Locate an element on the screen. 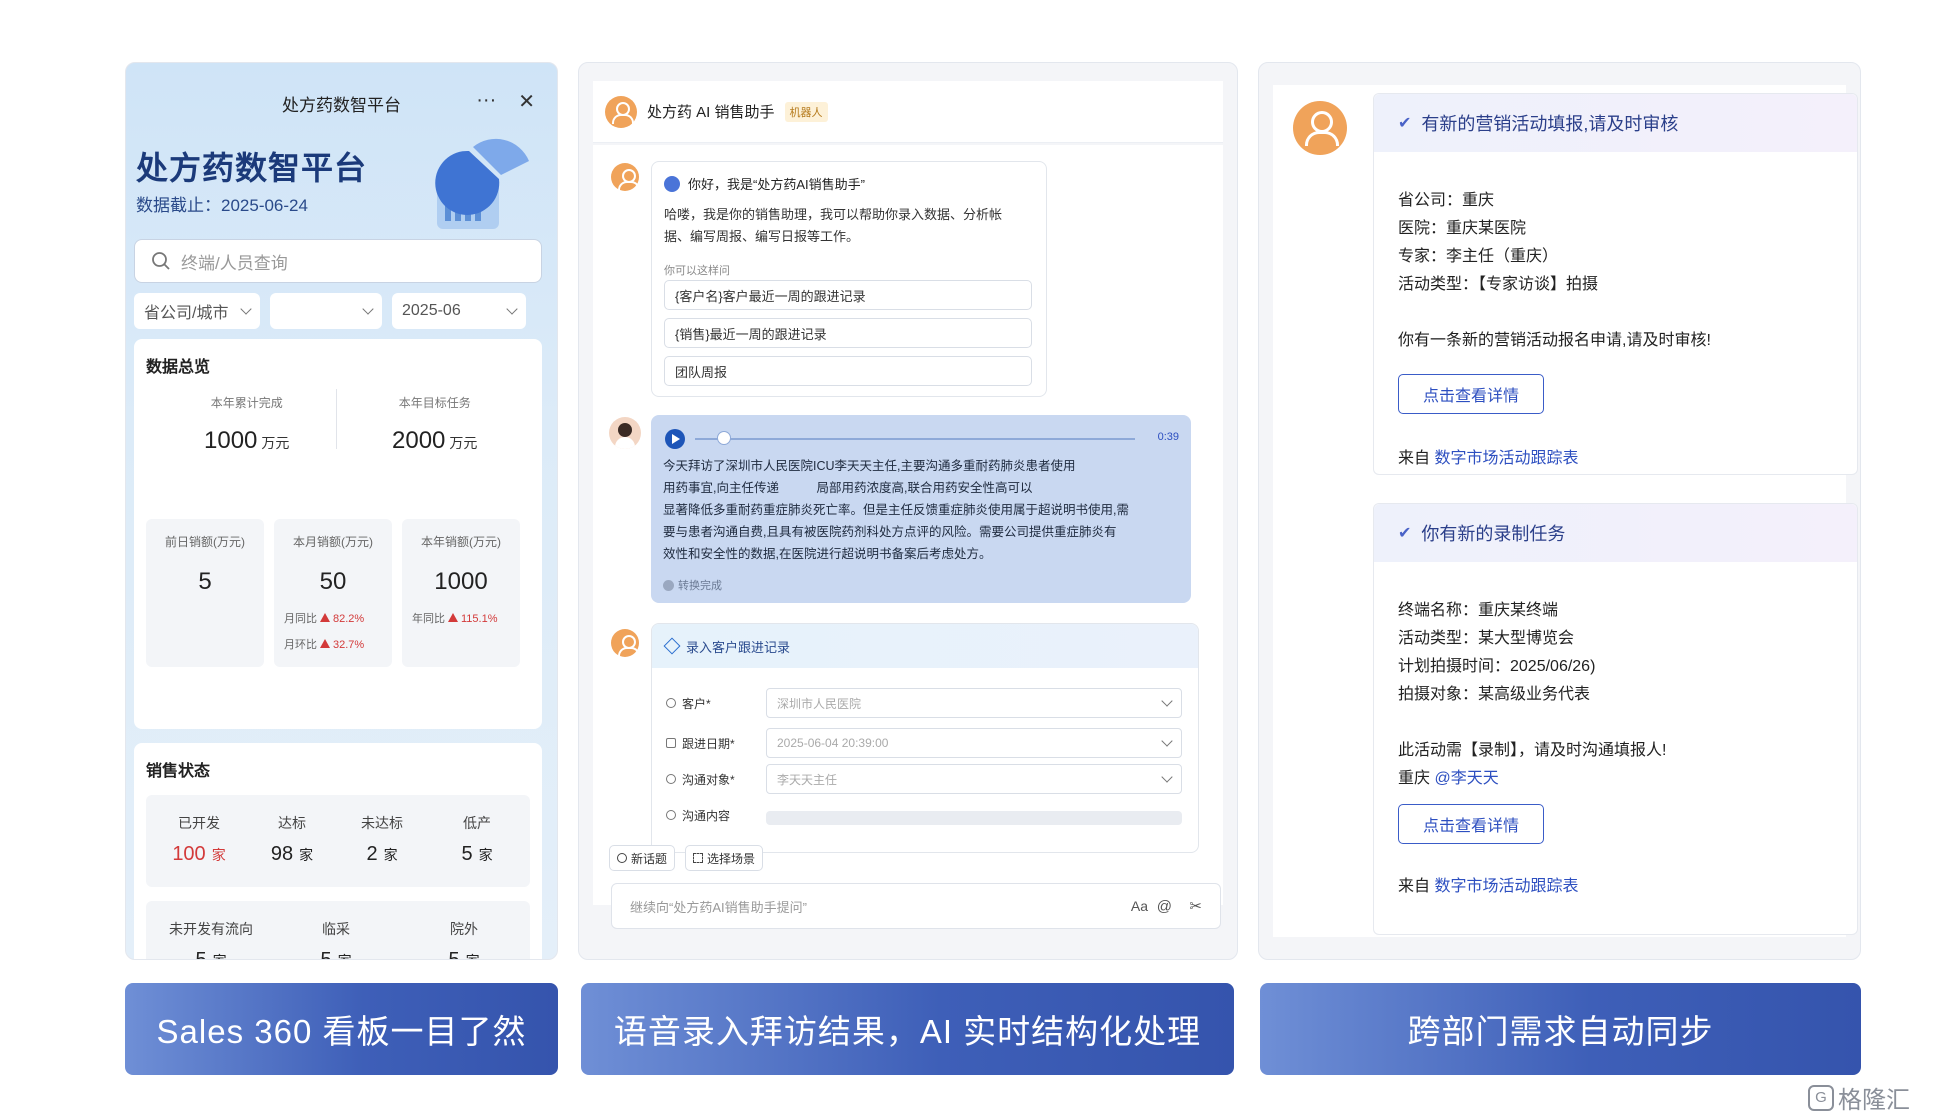 Image resolution: width=1960 pixels, height=1119 pixels. ytd-kpi: 本年累计完成 1000 万元 is located at coordinates (247, 425).